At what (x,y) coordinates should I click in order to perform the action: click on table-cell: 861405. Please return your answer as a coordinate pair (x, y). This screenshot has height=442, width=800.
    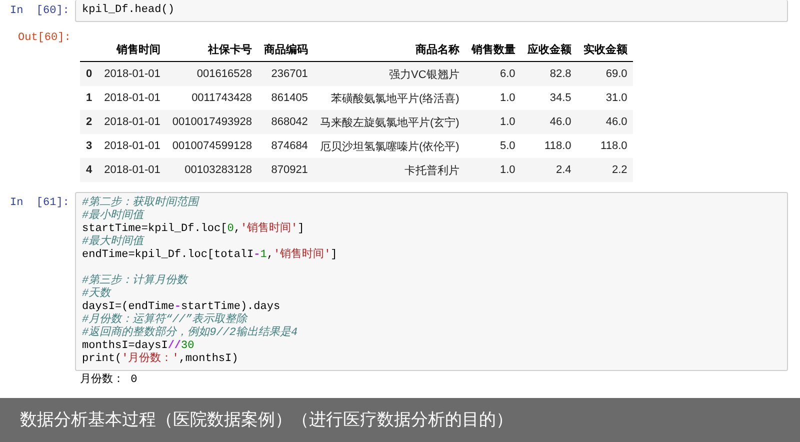
    Looking at the image, I should click on (286, 98).